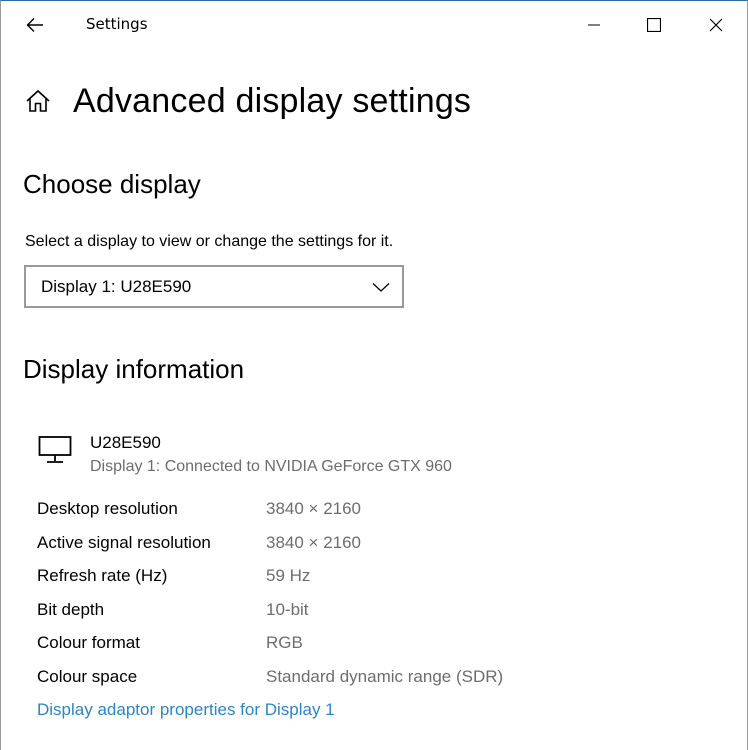 The image size is (748, 750). Describe the element at coordinates (272, 101) in the screenshot. I see `page-title: Advanced display settings` at that location.